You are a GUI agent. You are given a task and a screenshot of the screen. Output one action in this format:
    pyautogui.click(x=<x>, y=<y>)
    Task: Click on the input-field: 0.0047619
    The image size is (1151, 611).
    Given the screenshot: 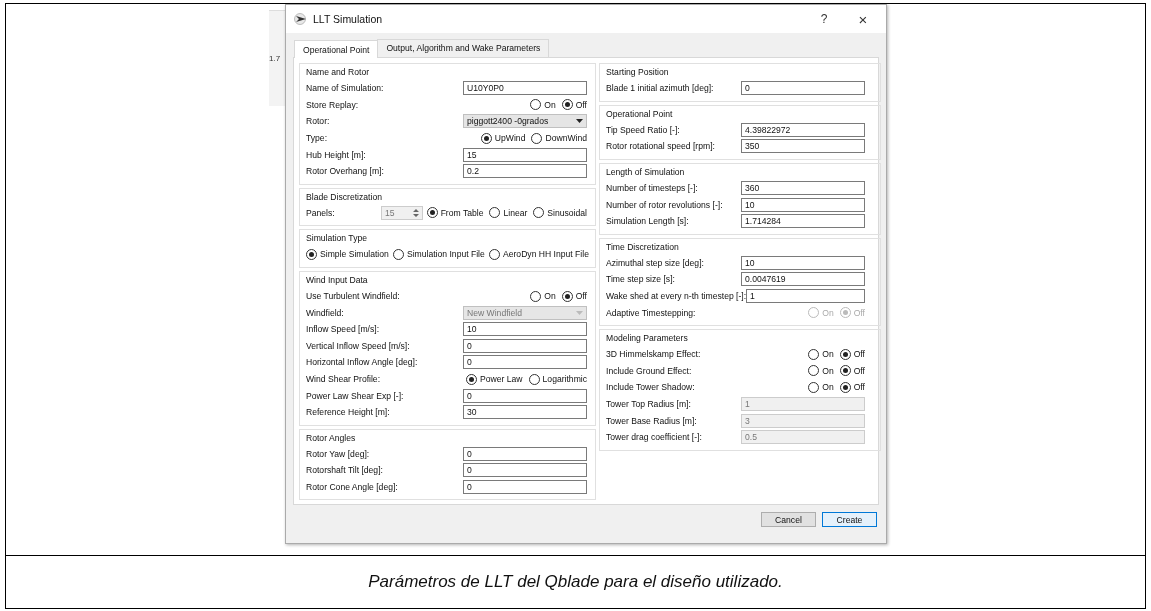 What is the action you would take?
    pyautogui.click(x=803, y=279)
    